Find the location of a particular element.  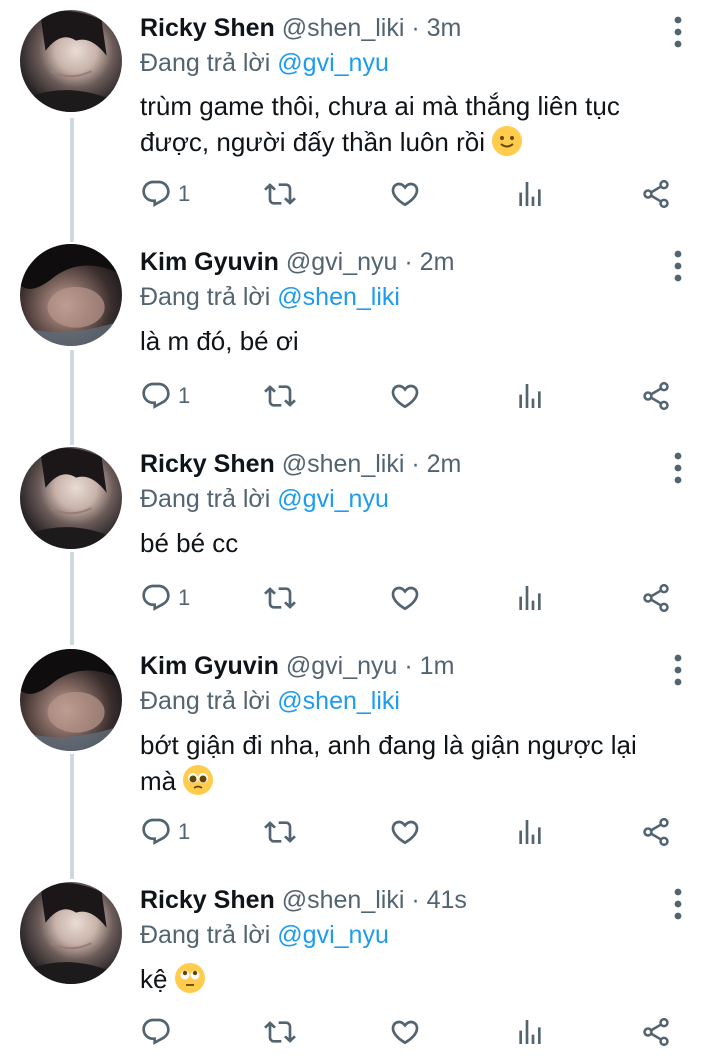

tweet-text: kệ is located at coordinates (420, 979).